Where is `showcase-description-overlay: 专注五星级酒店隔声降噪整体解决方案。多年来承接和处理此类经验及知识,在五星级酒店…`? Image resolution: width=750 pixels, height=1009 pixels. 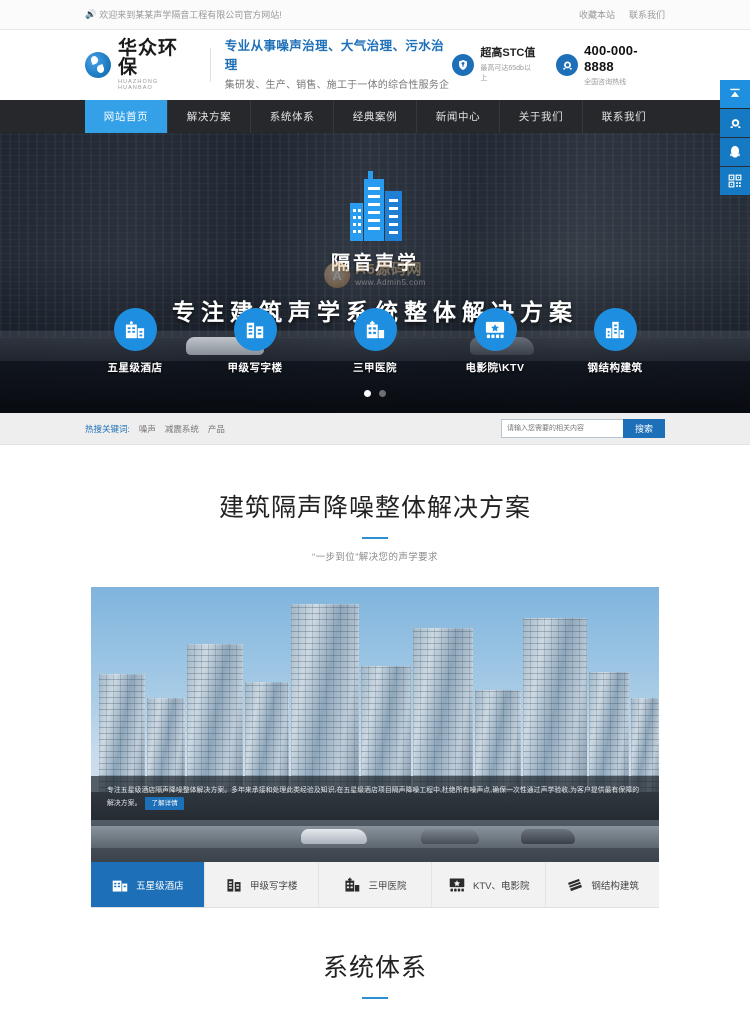
showcase-description-overlay: 专注五星级酒店隔声降噪整体解决方案。多年来承接和处理此类经验及知识,在五星级酒店… is located at coordinates (375, 797).